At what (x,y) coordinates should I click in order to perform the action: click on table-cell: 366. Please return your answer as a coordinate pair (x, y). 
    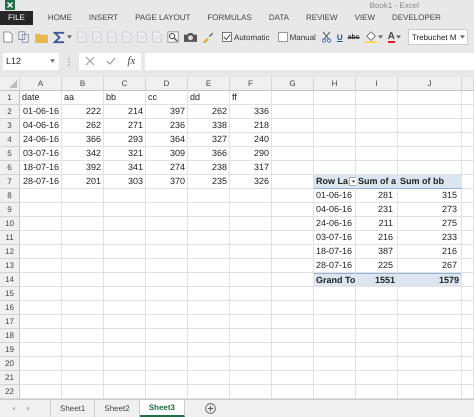
    Looking at the image, I should click on (83, 139).